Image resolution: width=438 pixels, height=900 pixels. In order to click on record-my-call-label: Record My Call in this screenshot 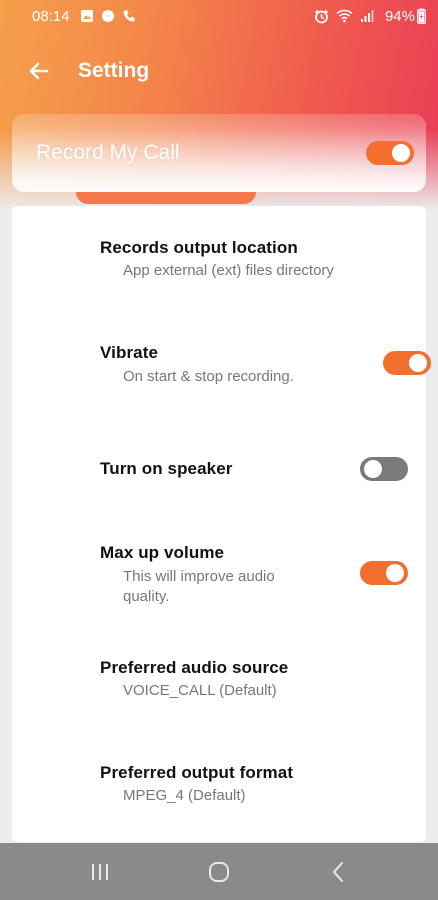, I will do `click(108, 152)`.